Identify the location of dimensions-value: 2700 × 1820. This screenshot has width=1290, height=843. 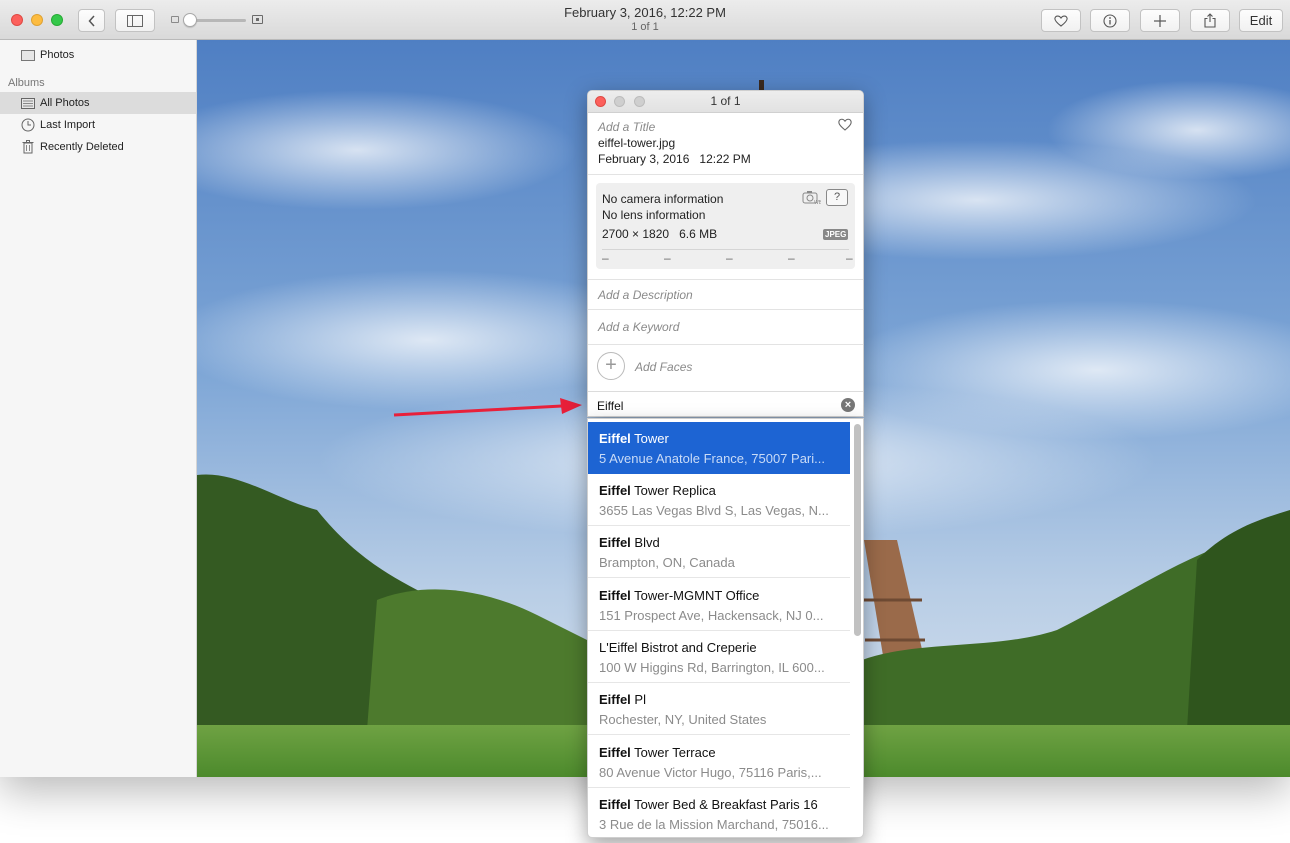
(636, 234).